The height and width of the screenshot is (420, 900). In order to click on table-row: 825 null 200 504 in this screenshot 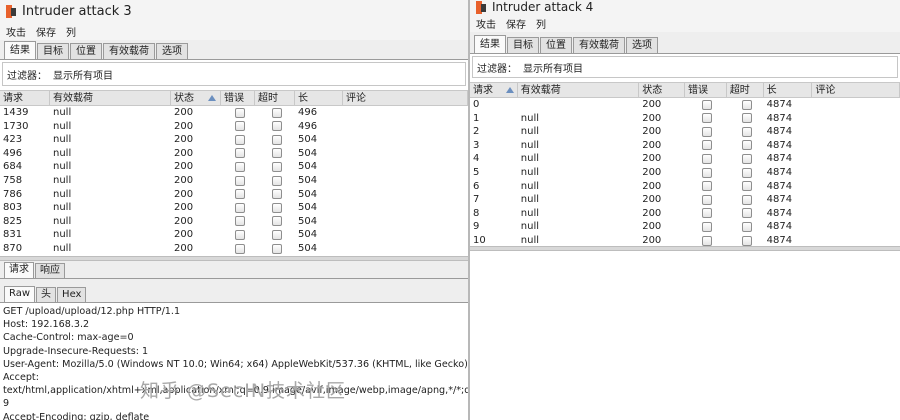, I will do `click(234, 222)`.